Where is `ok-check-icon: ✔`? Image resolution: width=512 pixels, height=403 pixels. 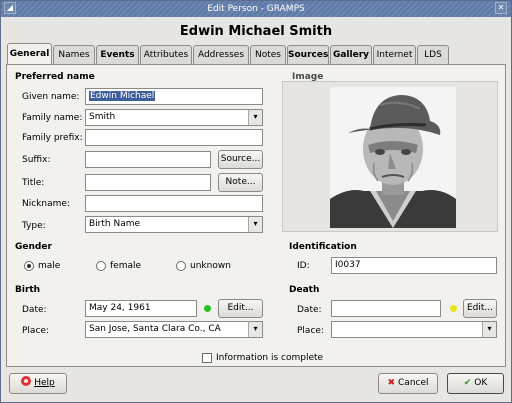 ok-check-icon: ✔ is located at coordinates (467, 383).